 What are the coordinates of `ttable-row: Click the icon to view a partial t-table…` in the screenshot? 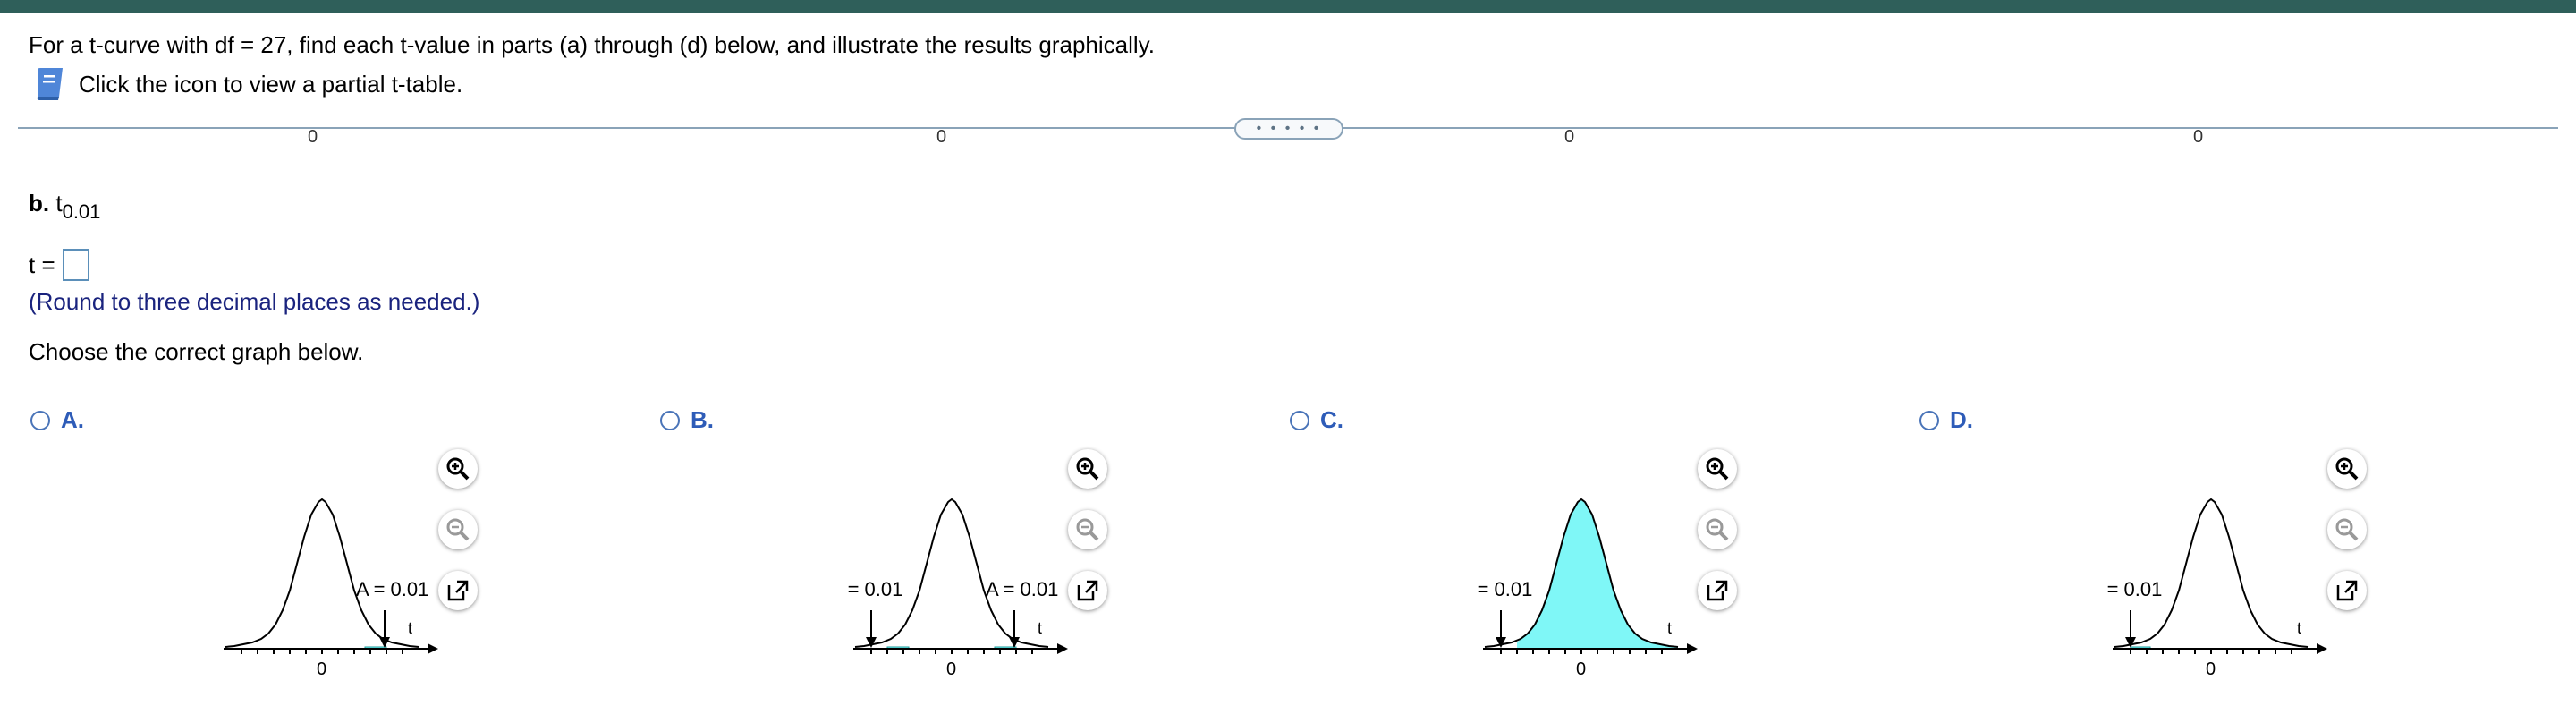 It's located at (247, 84).